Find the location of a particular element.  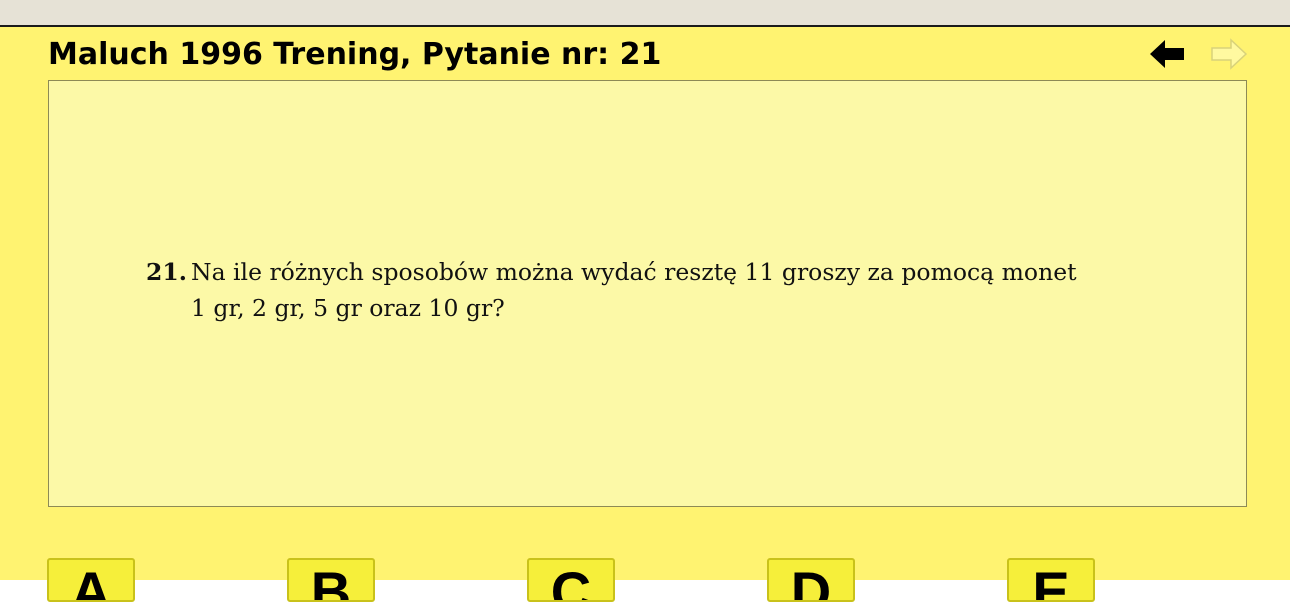

arrow-right-icon is located at coordinates (1229, 54).